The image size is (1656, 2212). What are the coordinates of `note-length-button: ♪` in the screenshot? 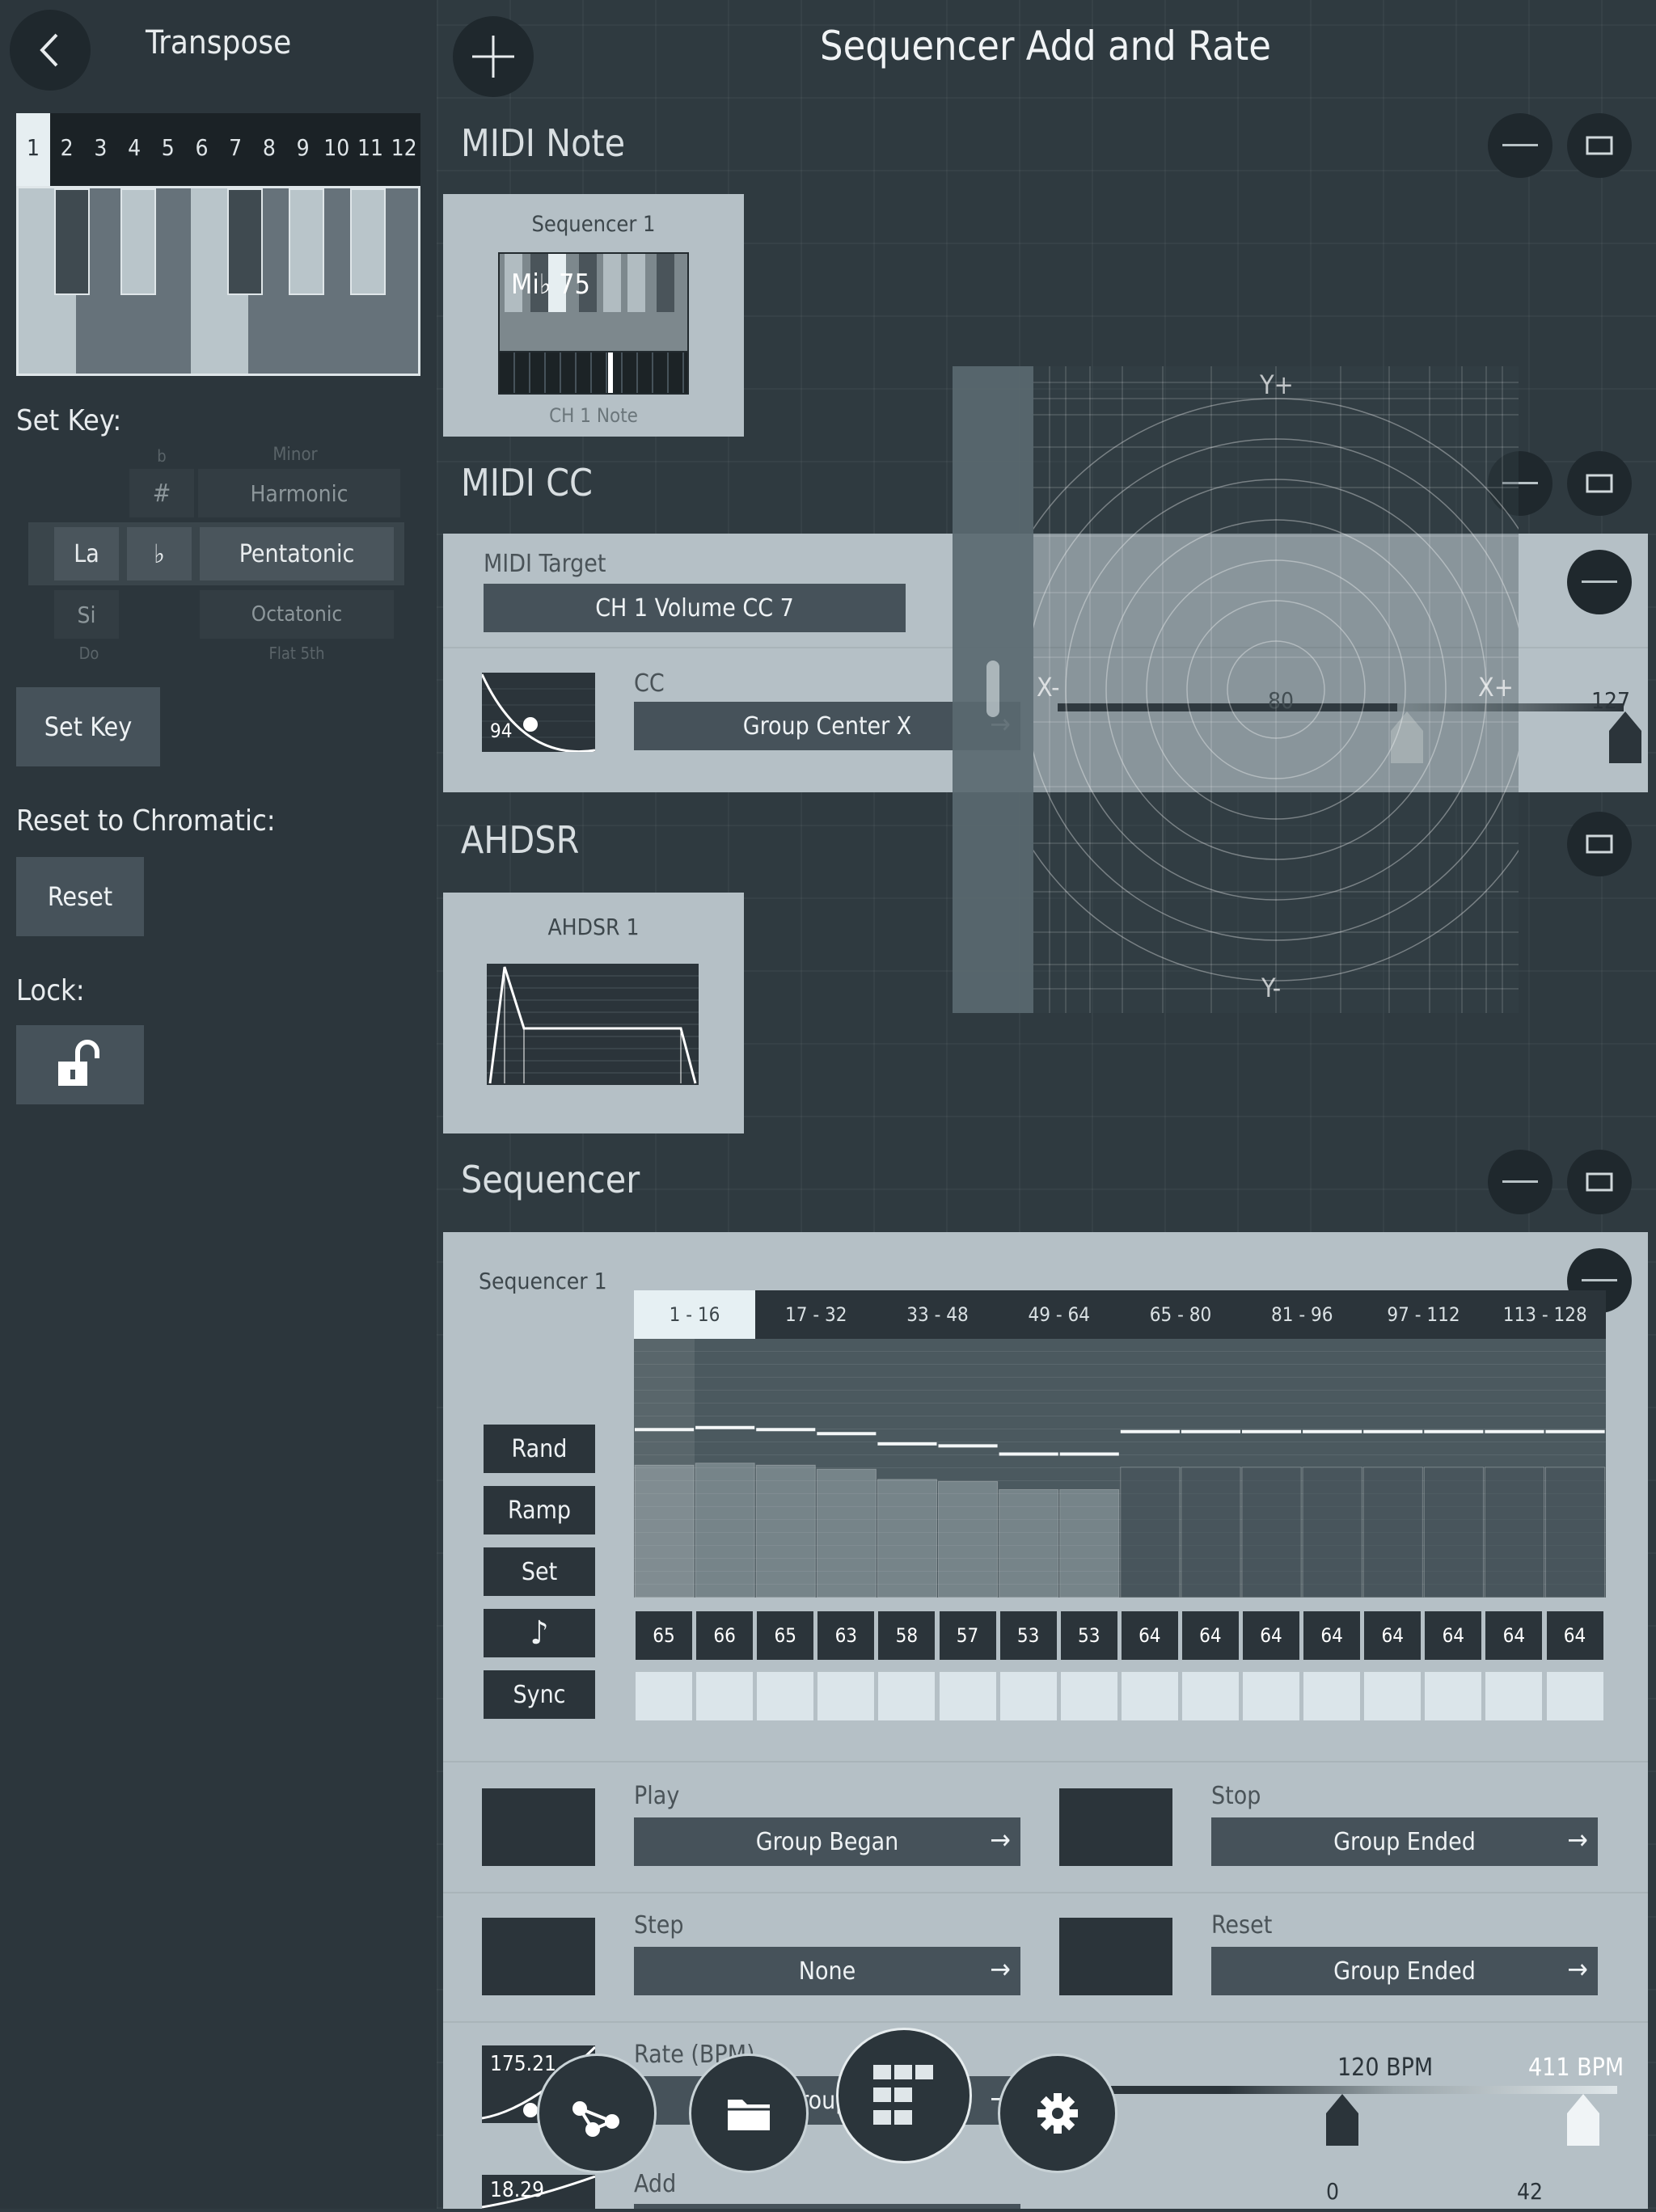 It's located at (539, 1633).